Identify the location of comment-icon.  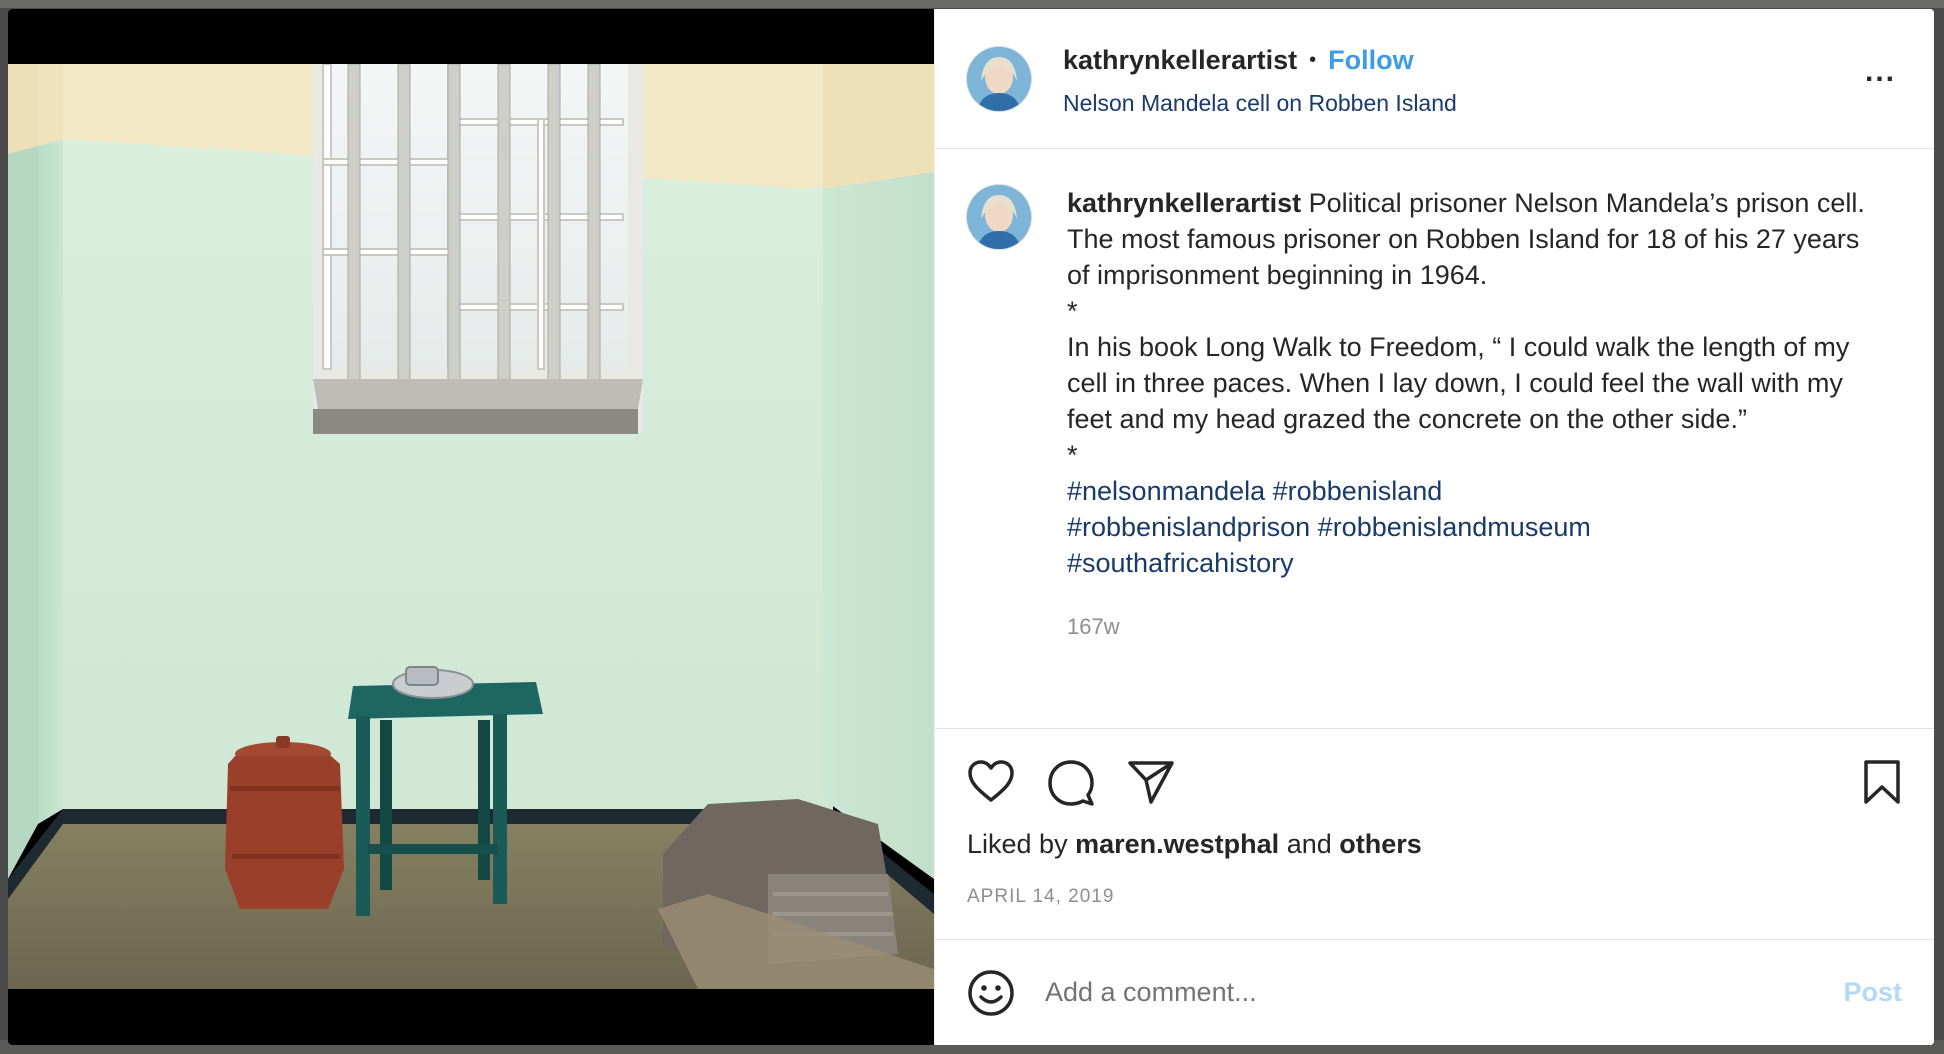
(1071, 783).